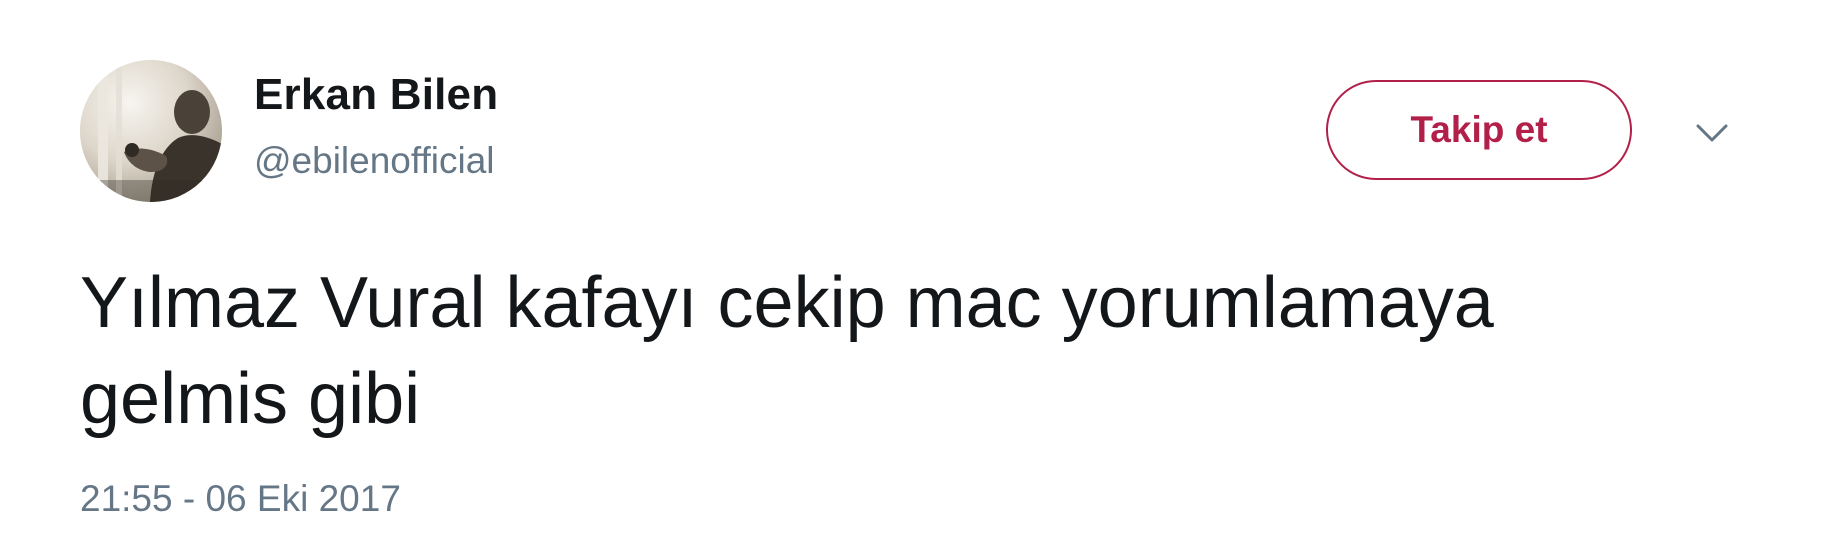 The width and height of the screenshot is (1841, 555). I want to click on avatar, so click(151, 131).